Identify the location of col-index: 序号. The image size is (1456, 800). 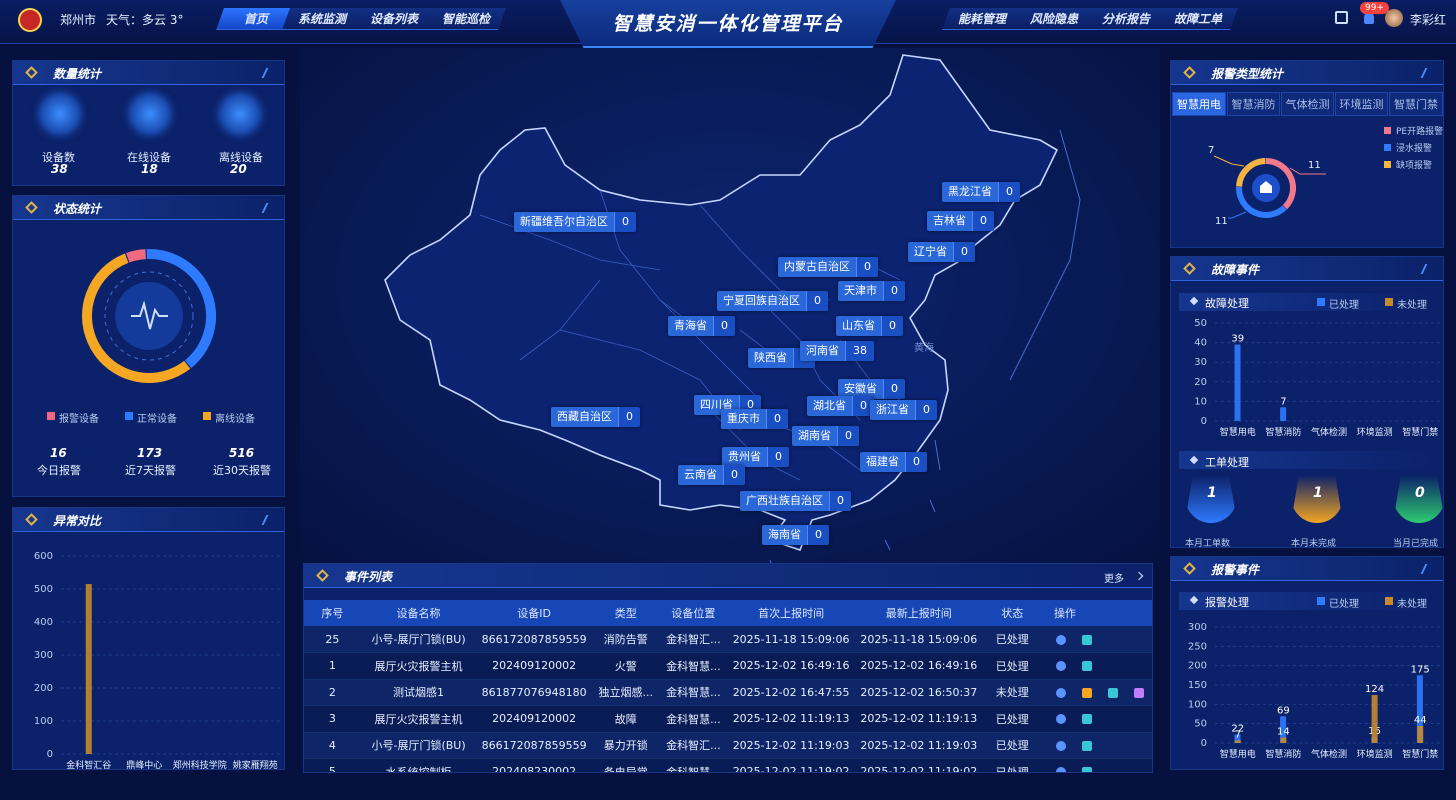
(332, 613).